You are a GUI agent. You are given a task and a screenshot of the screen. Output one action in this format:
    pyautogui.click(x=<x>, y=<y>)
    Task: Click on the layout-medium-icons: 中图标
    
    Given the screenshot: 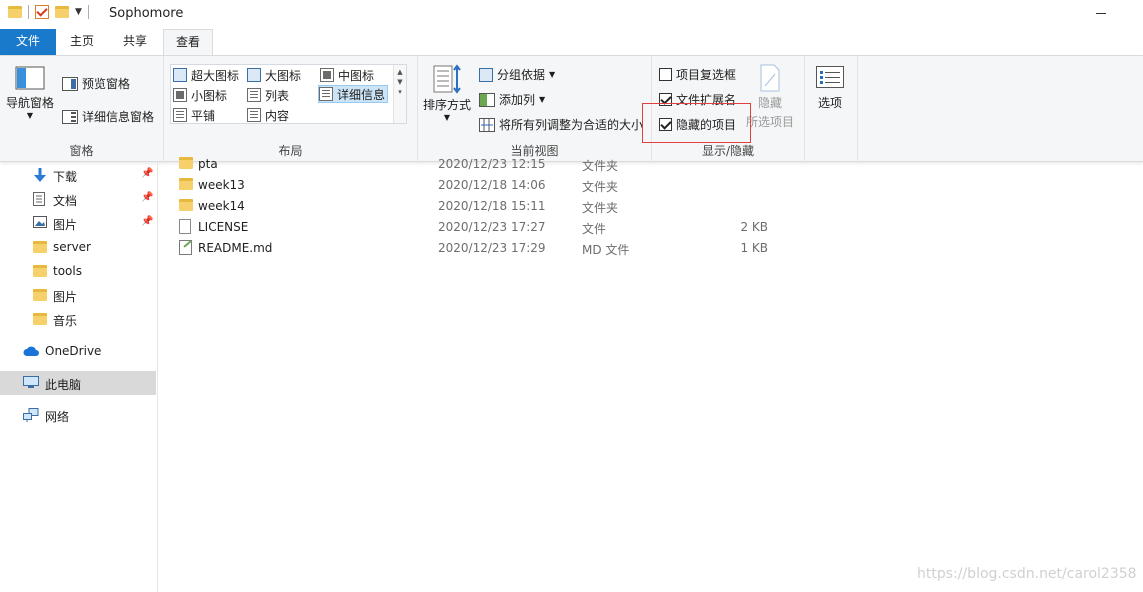 What is the action you would take?
    pyautogui.click(x=347, y=75)
    